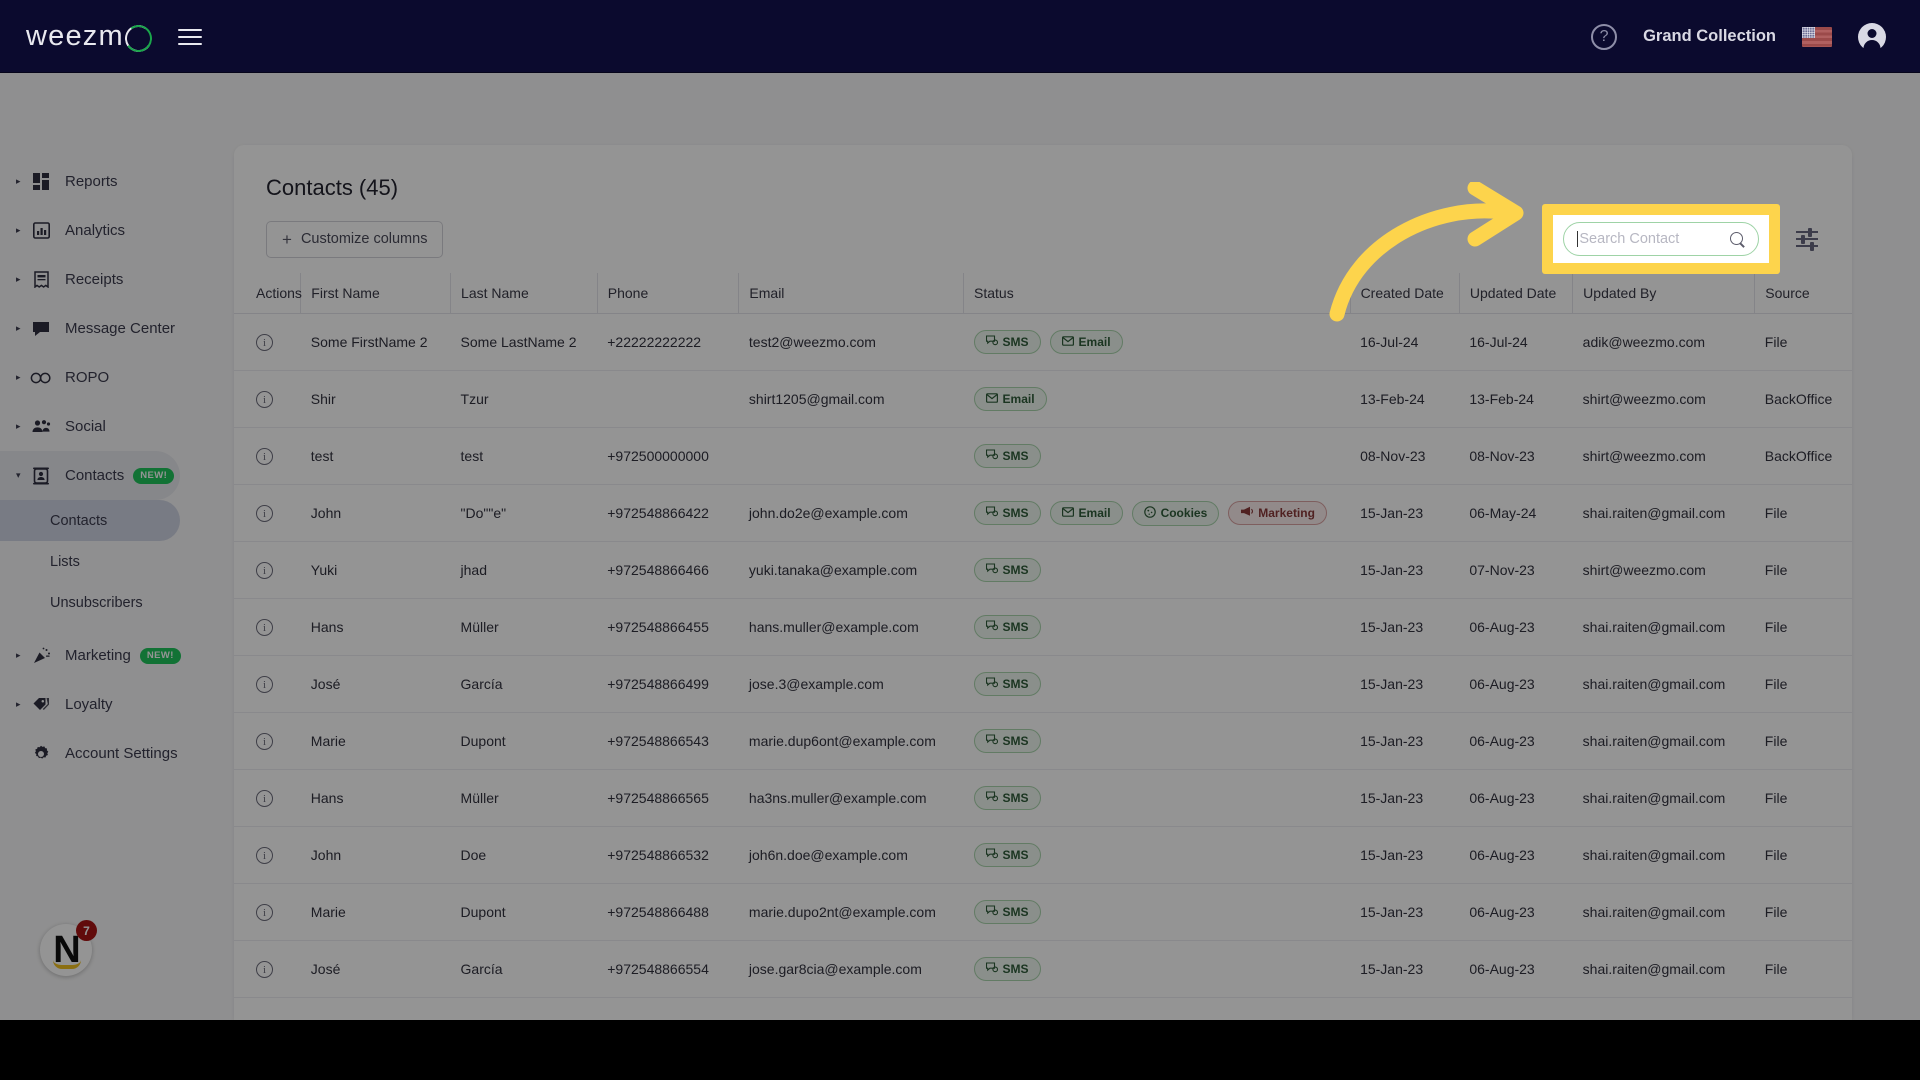  What do you see at coordinates (668, 293) in the screenshot?
I see `column-header-phone: Phone` at bounding box center [668, 293].